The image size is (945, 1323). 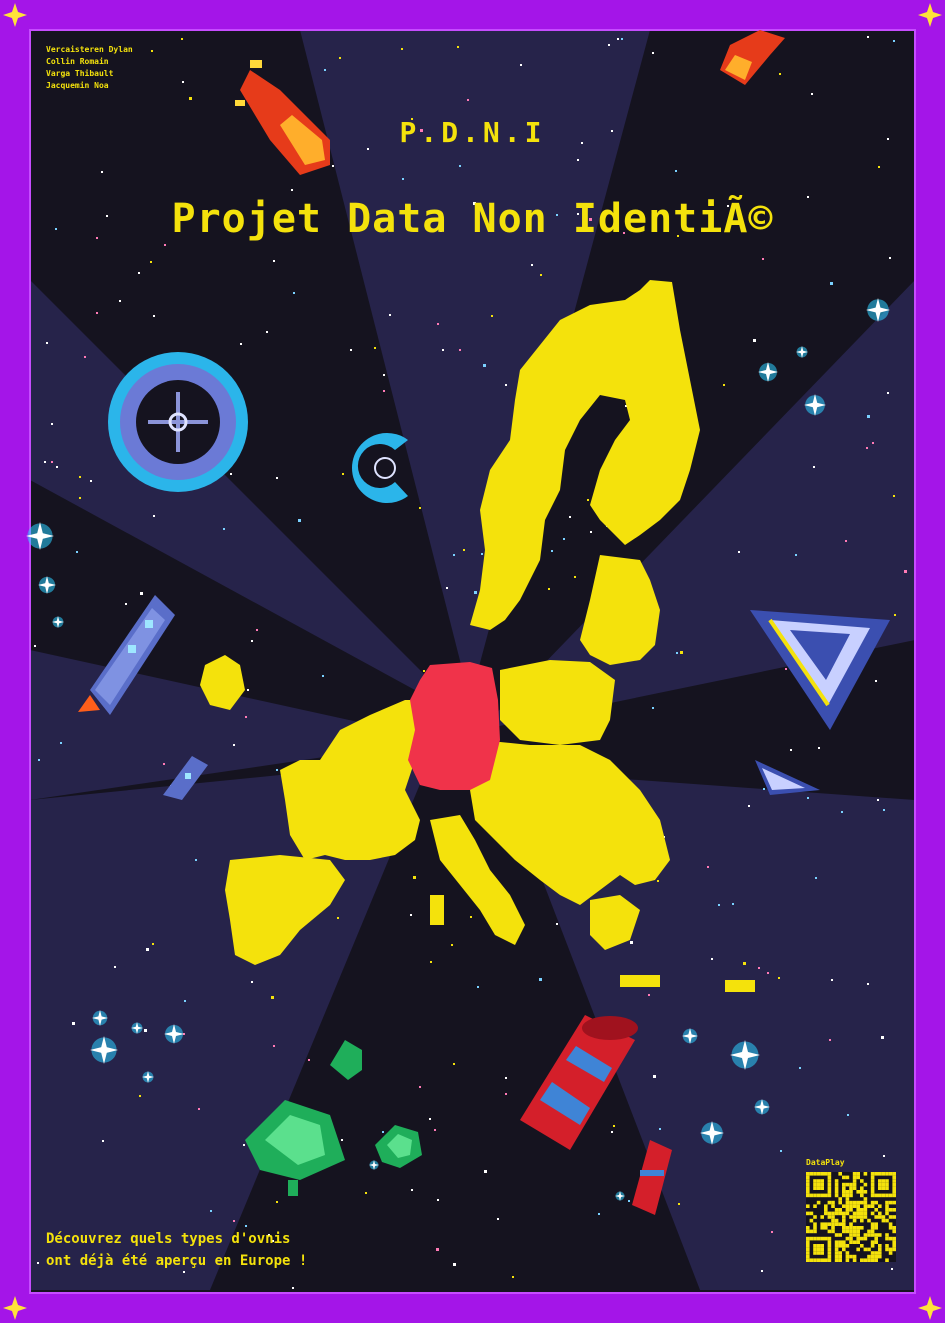 What do you see at coordinates (454, 726) in the screenshot?
I see `map-germany-highlight` at bounding box center [454, 726].